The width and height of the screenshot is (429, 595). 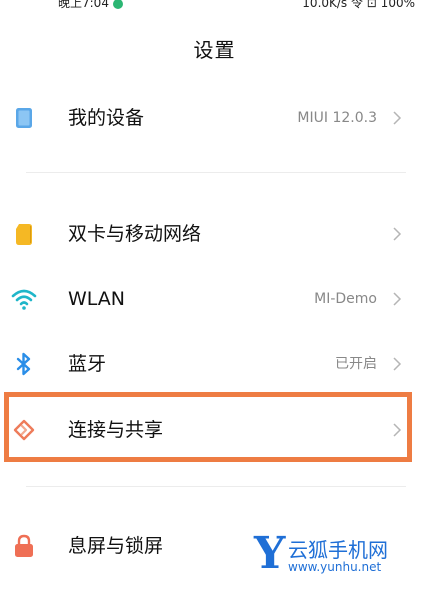 I want to click on settings-row-my-device: 我的设备 MIUI 12.0.3, so click(x=214, y=118).